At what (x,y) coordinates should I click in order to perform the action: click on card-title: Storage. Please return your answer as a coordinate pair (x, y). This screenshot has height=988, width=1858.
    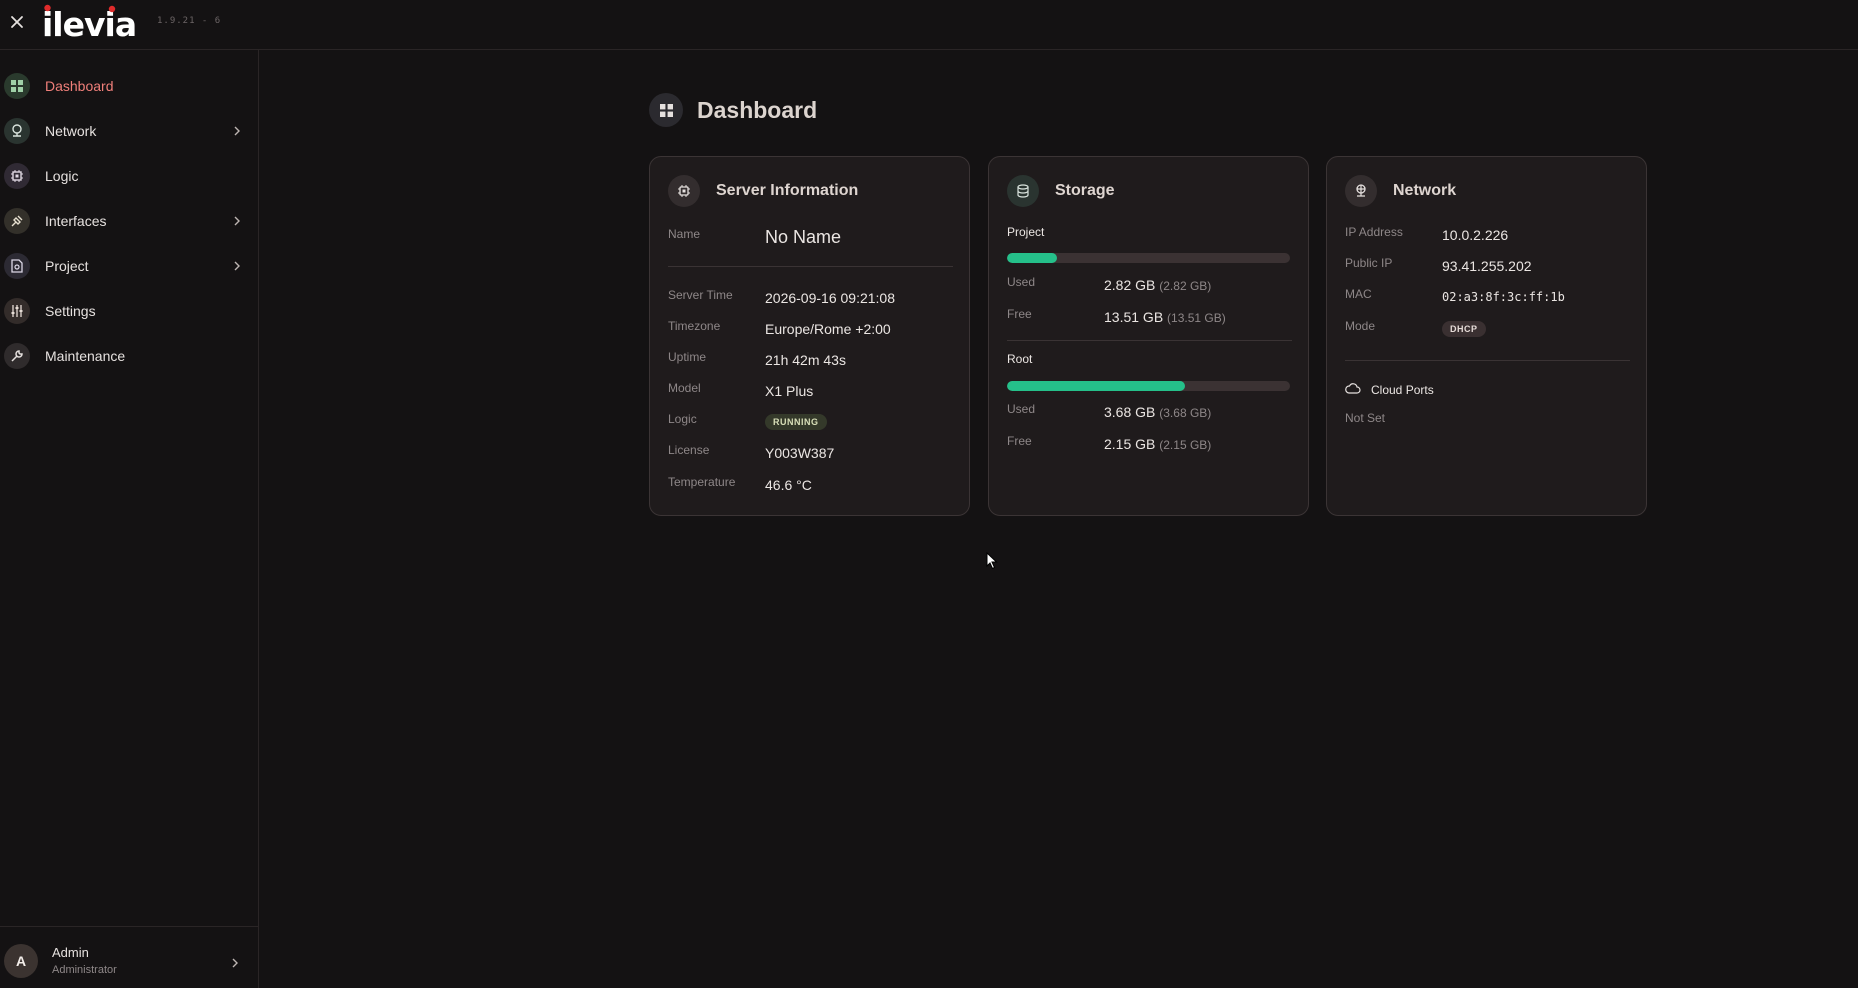
    Looking at the image, I should click on (1085, 190).